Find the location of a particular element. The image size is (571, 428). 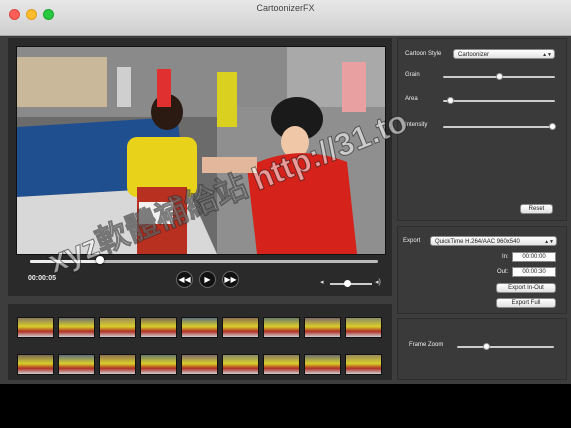

area-slider is located at coordinates (499, 100).